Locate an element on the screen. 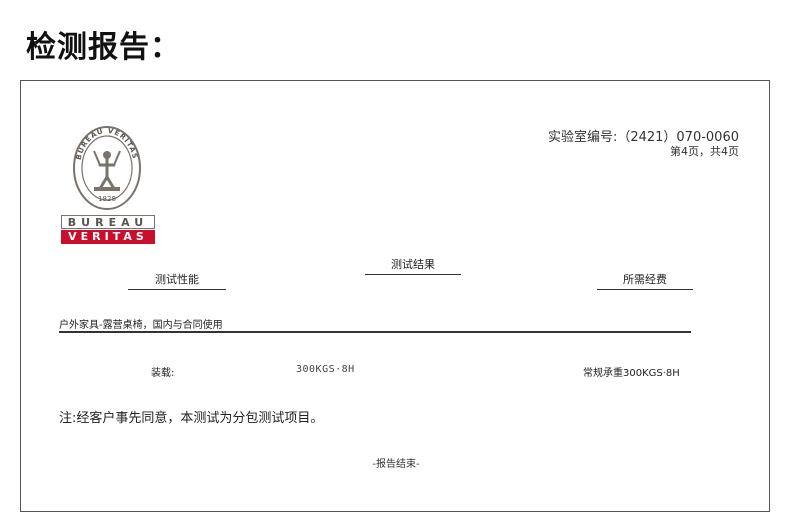 This screenshot has width=790, height=522. divider is located at coordinates (375, 332).